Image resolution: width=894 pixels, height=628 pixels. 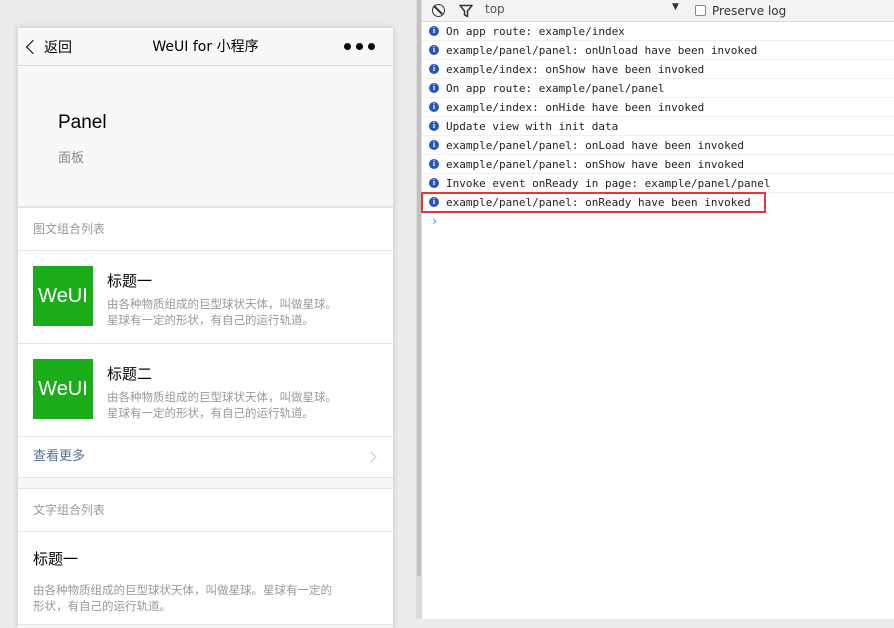 I want to click on preserve-log-toggle: Preserve log, so click(x=740, y=10).